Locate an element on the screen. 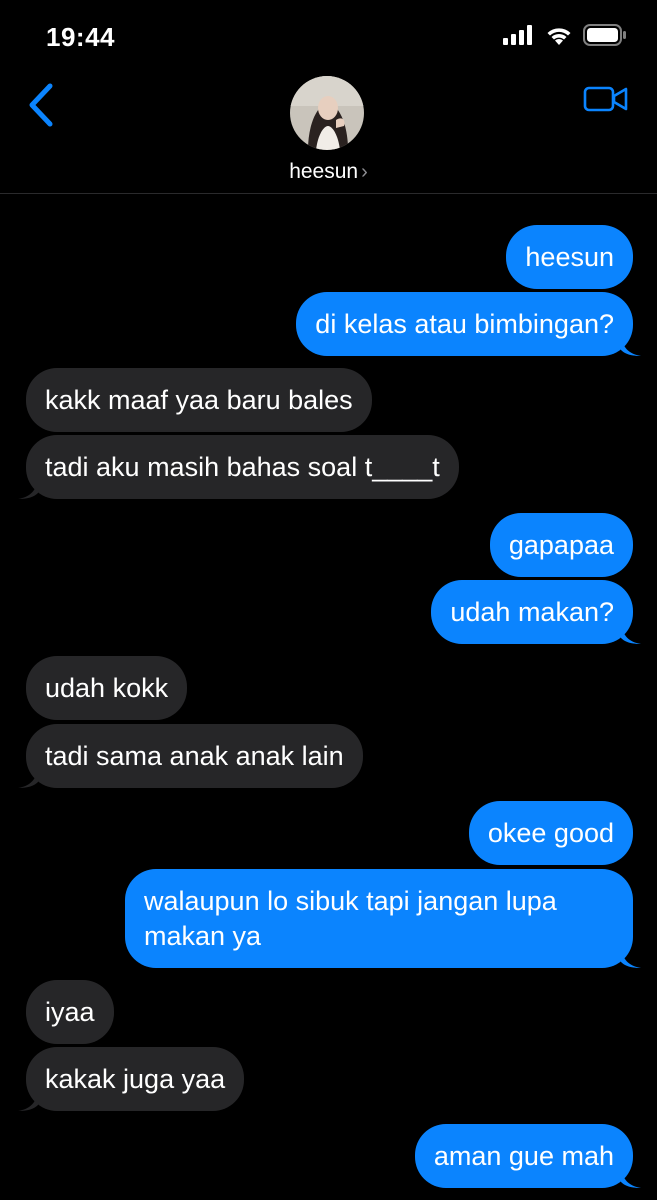 The image size is (657, 1200). message-text: aman gue mah is located at coordinates (523, 1156).